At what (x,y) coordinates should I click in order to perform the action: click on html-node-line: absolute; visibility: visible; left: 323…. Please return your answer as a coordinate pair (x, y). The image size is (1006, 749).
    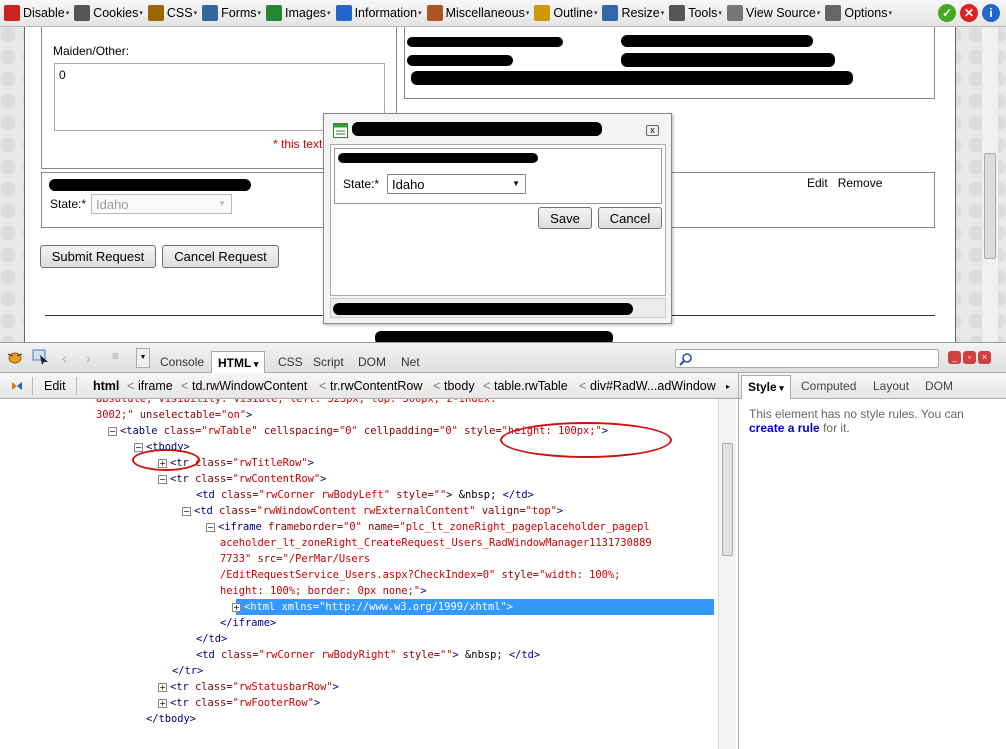
    Looking at the image, I should click on (296, 403).